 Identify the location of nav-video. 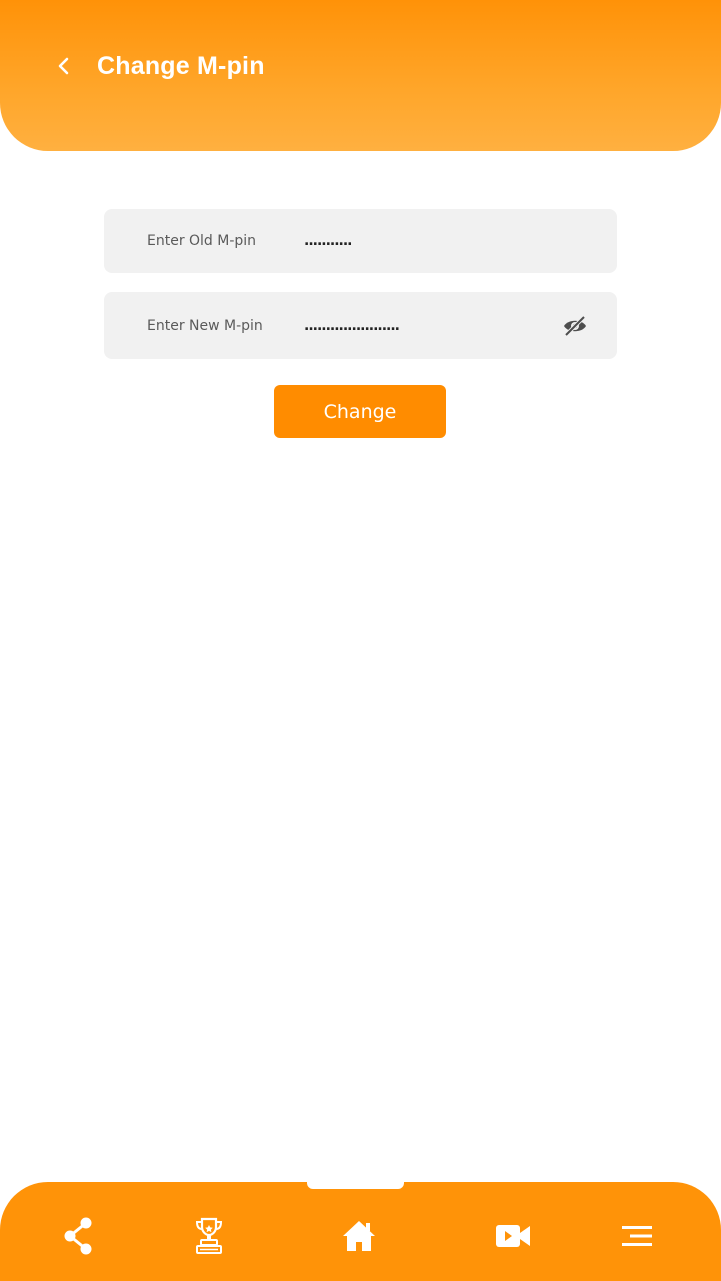
(513, 1236).